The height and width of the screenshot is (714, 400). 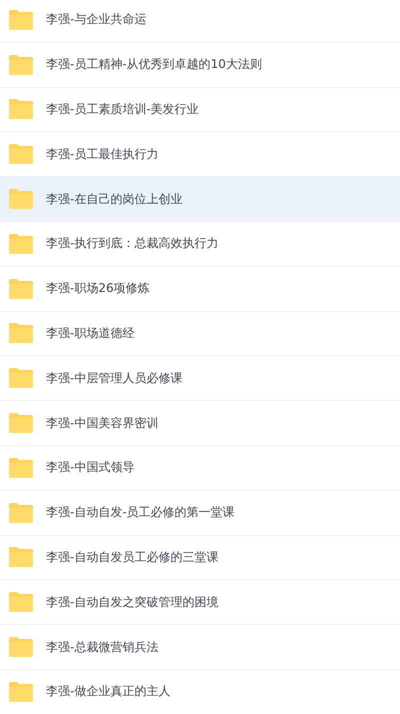 I want to click on folder-item: 李强-做企业真正的主人, so click(x=200, y=692).